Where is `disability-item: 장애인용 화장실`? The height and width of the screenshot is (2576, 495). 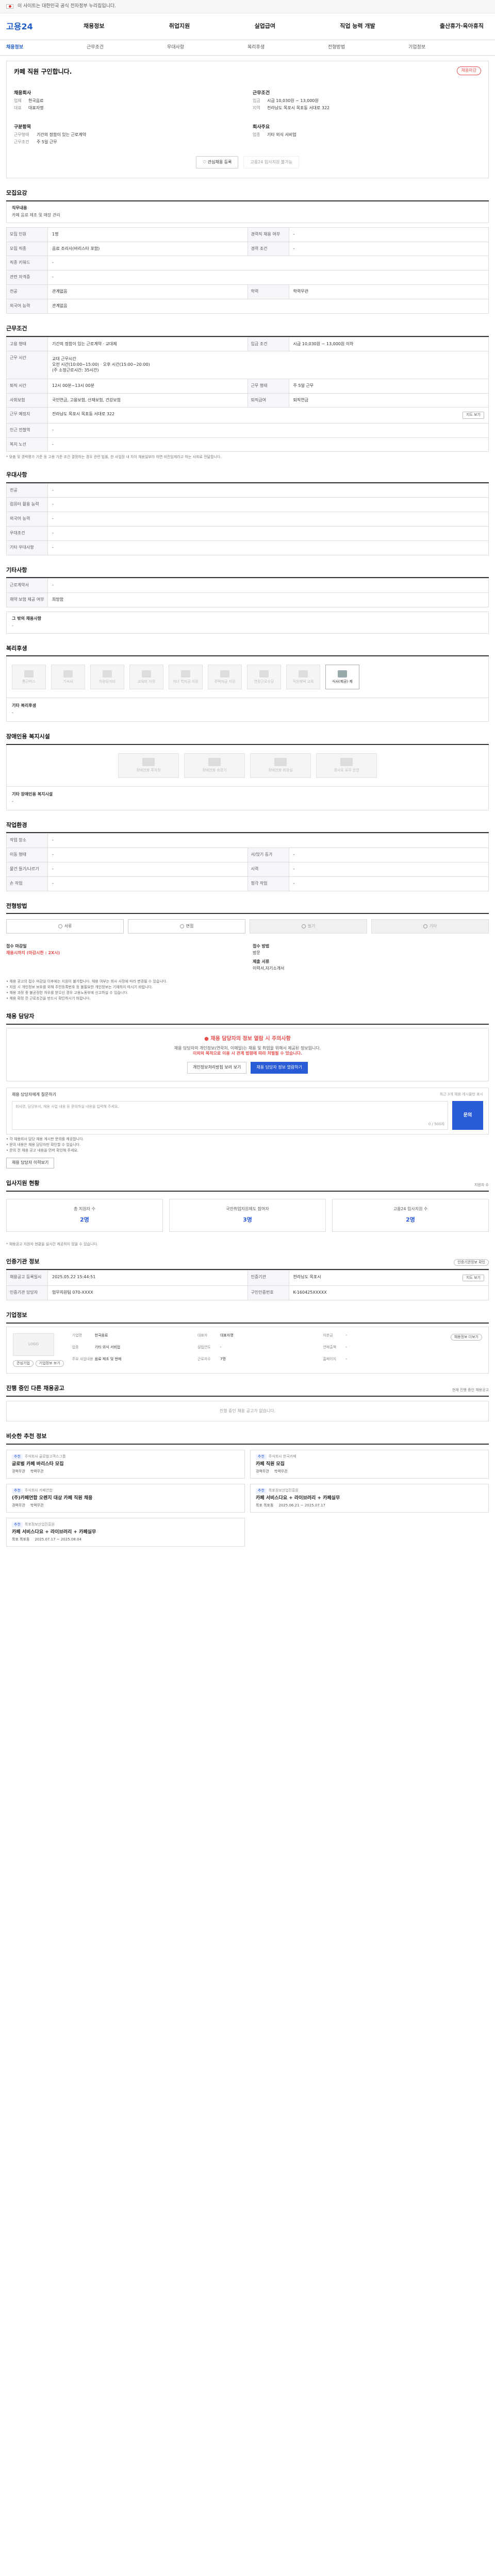
disability-item: 장애인용 화장실 is located at coordinates (280, 766).